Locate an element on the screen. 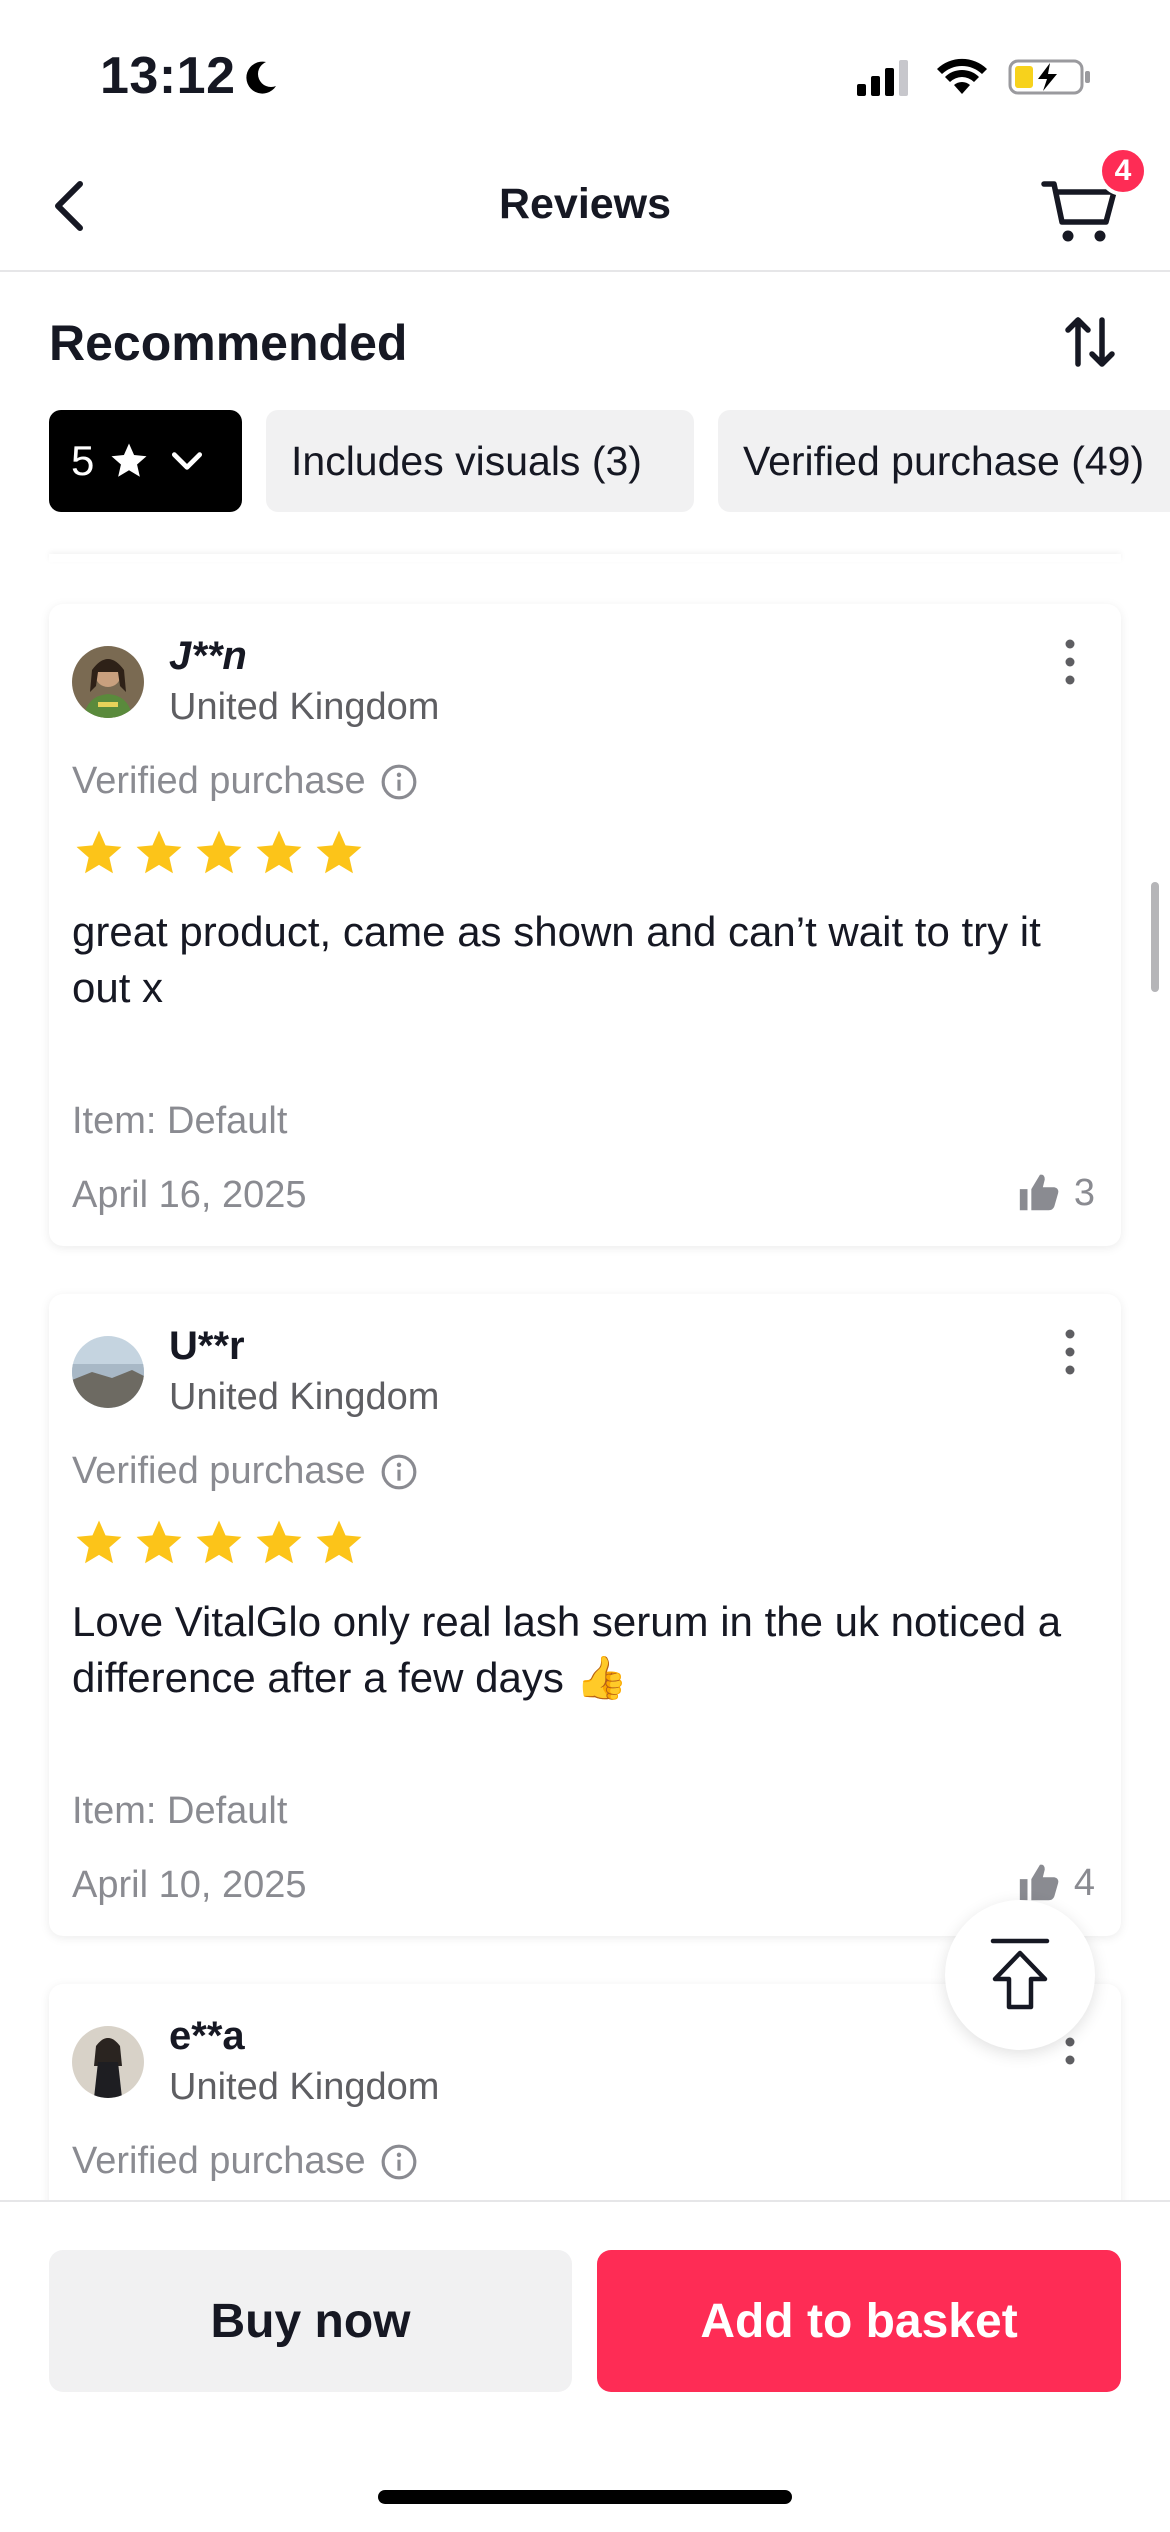 This screenshot has width=1170, height=2532. reviewer-name: U**r is located at coordinates (207, 1346).